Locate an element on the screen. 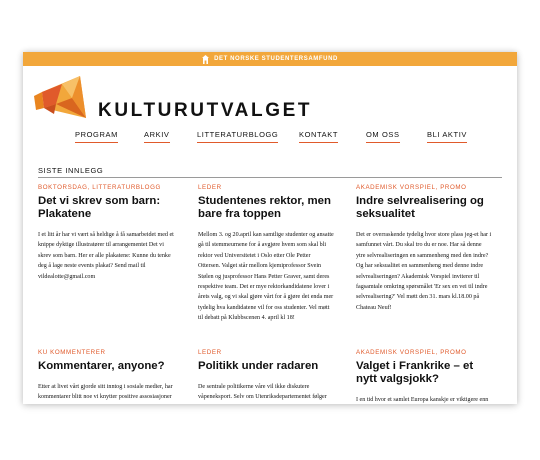  megaphone-logo is located at coordinates (60, 97).